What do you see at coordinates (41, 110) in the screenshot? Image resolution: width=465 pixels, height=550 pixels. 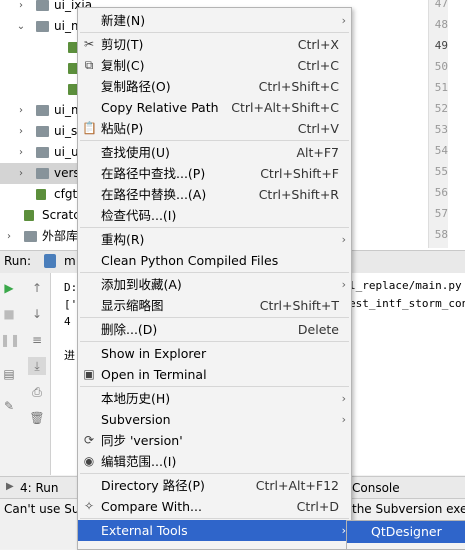 I see `tree-row: › ui_m` at bounding box center [41, 110].